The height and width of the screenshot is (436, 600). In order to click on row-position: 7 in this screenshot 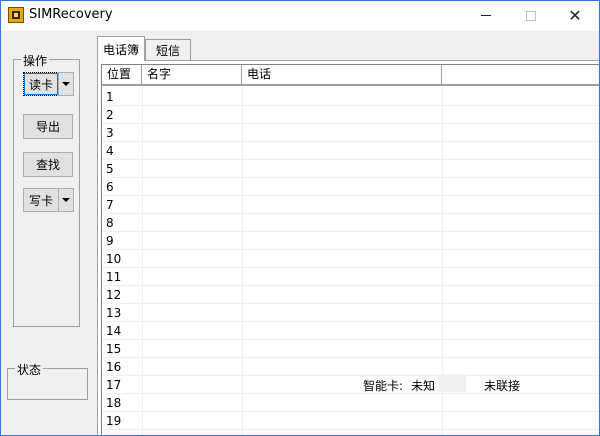, I will do `click(110, 205)`.